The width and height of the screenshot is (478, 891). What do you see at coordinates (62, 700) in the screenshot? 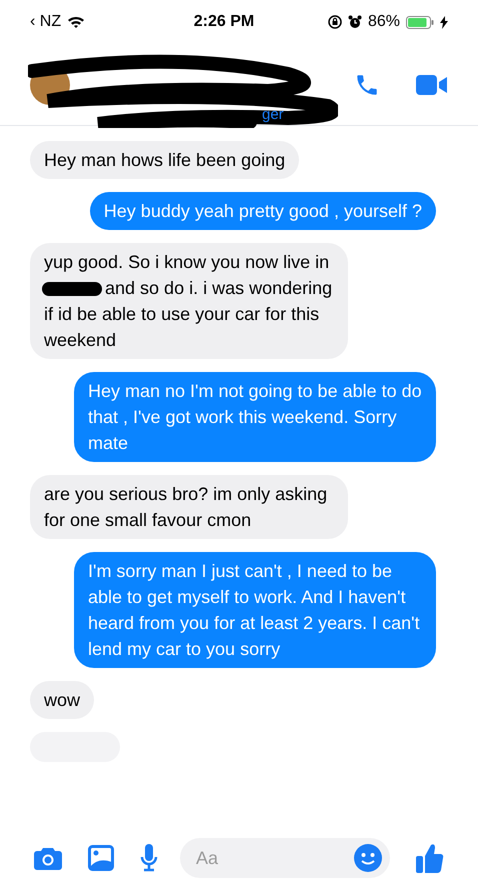
I see `message-bubble: wow` at bounding box center [62, 700].